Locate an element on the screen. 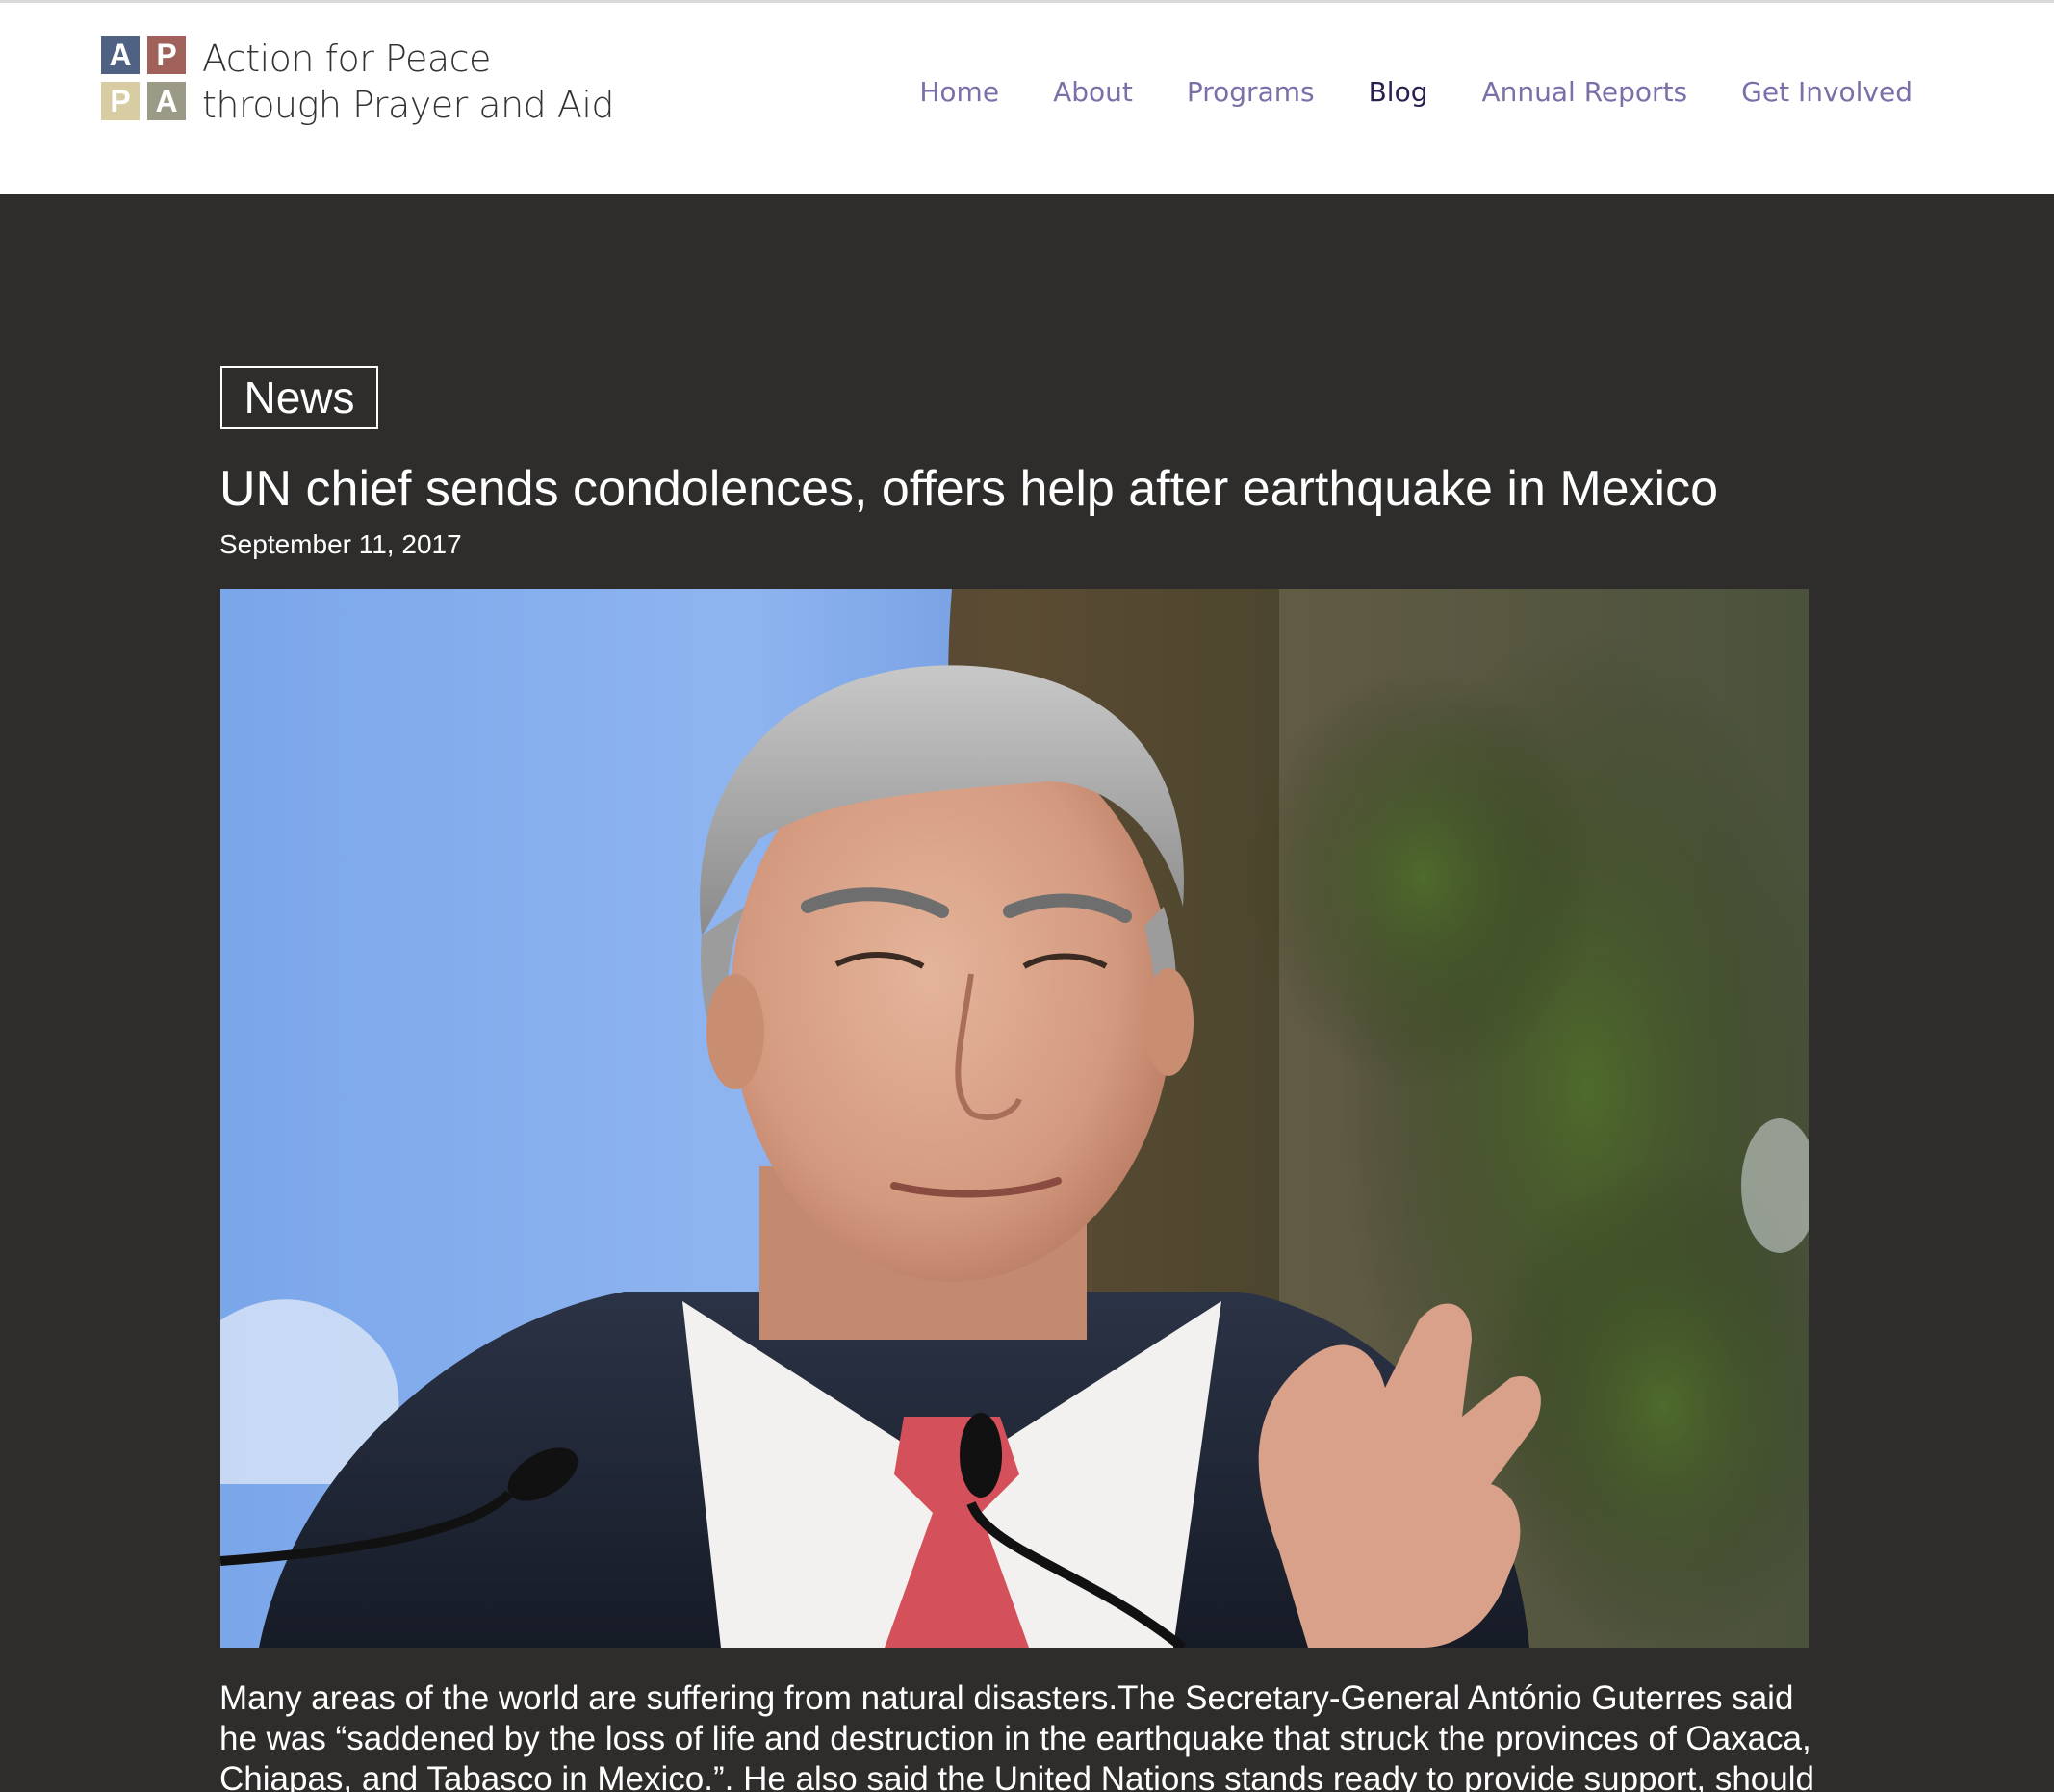 This screenshot has width=2054, height=1792. logo-line-2: through Prayer and Aid is located at coordinates (408, 105).